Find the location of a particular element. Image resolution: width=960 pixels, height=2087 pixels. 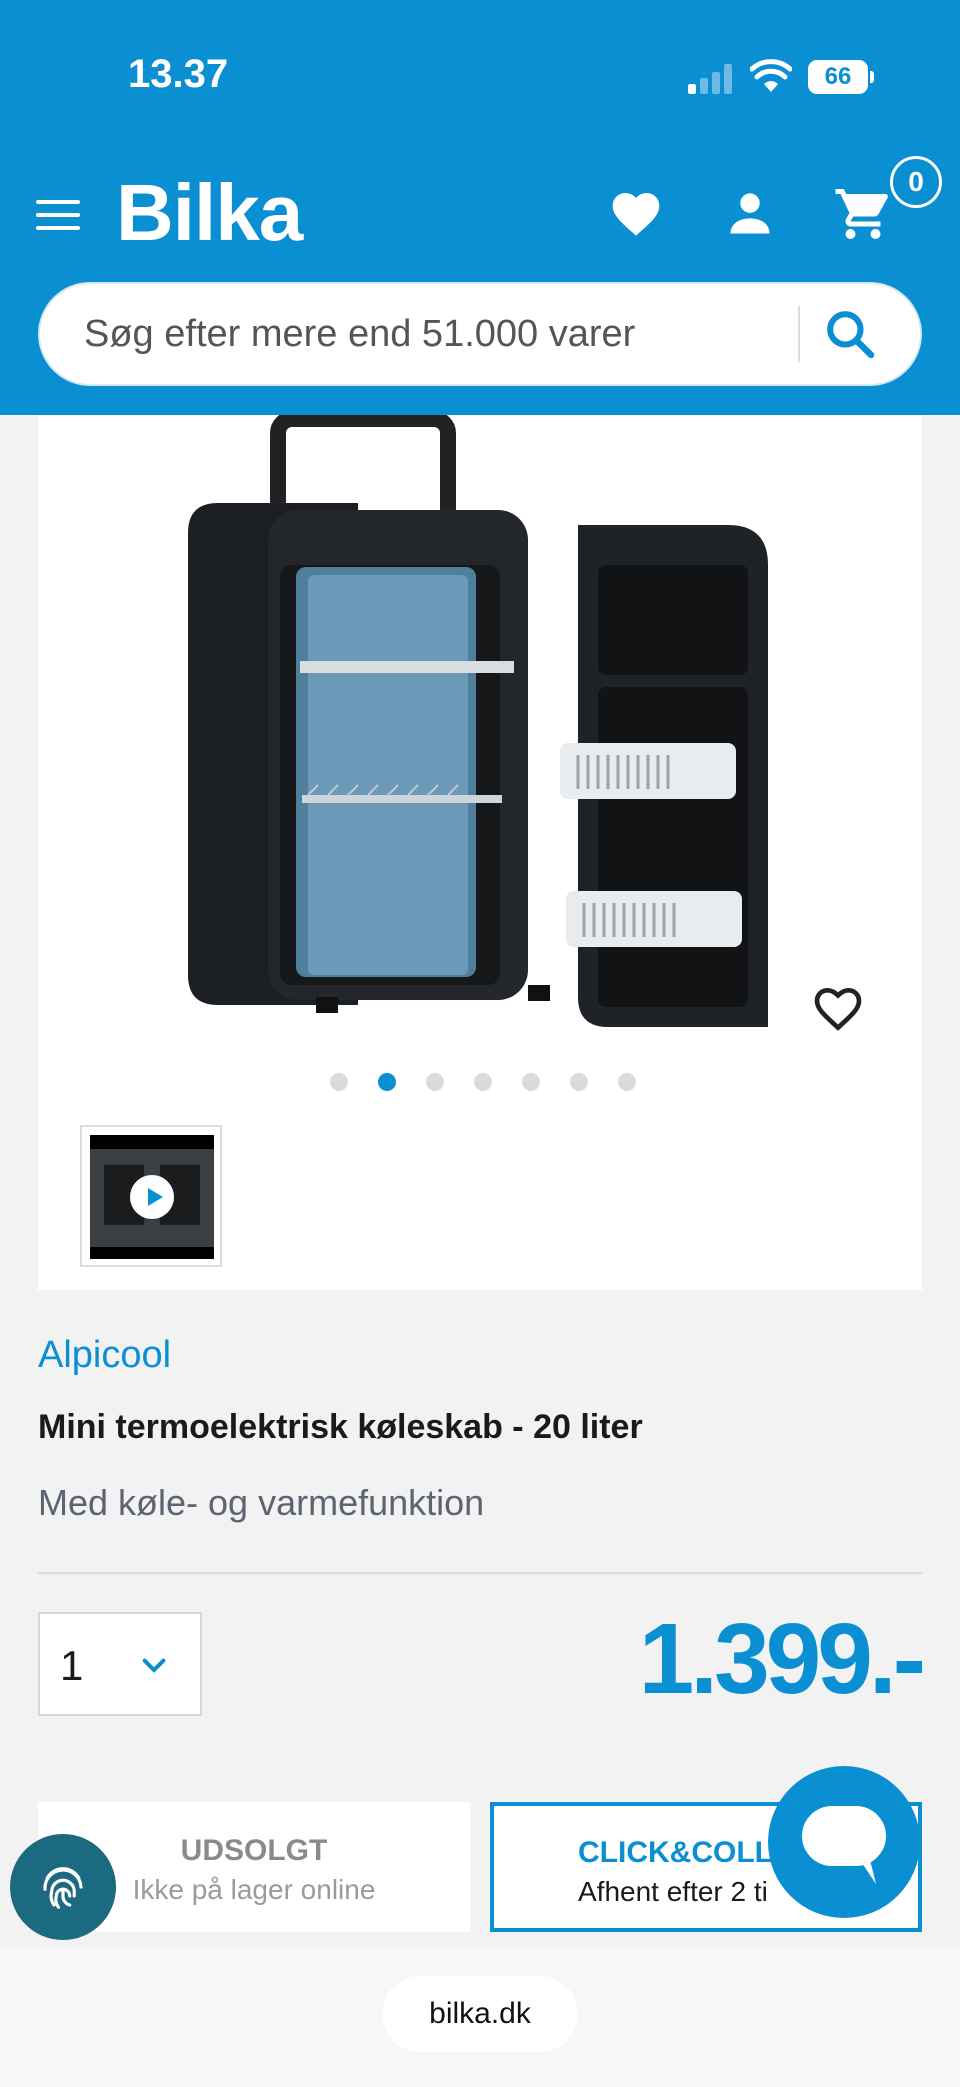

product-title: Mini termoelektrisk køleskab - 20 liter is located at coordinates (340, 1427).